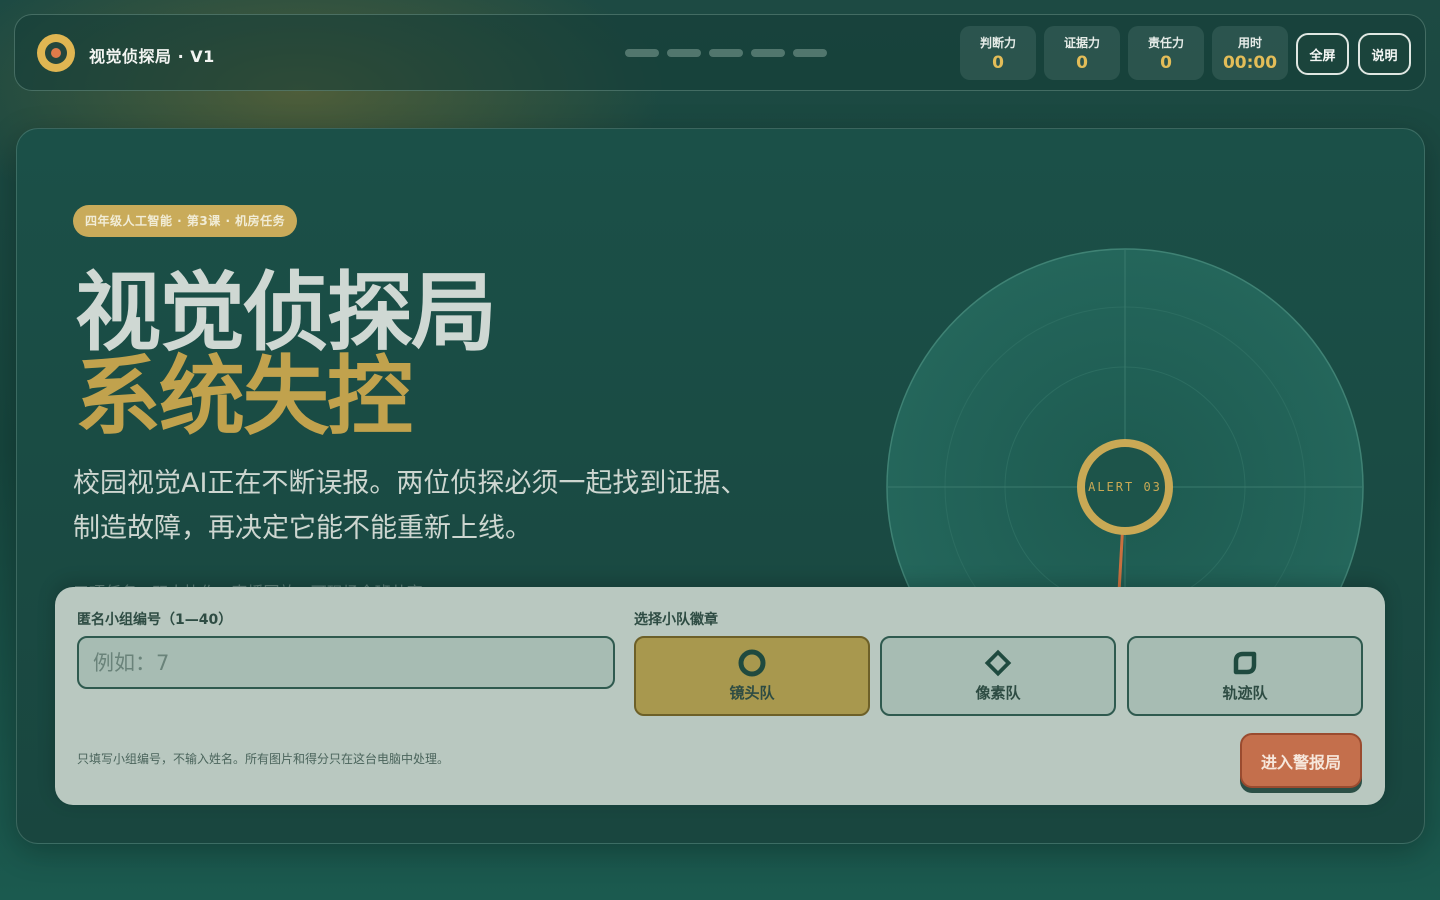 This screenshot has height=900, width=1440. I want to click on app-title: 视觉侦探局 · V1, so click(152, 56).